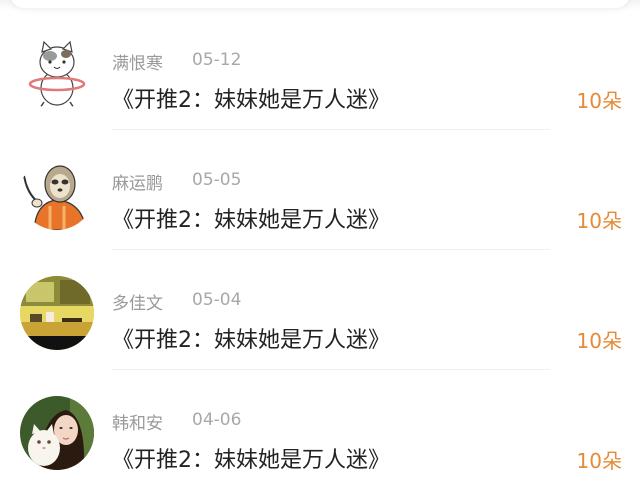  Describe the element at coordinates (217, 180) in the screenshot. I see `record-date: 05-05` at that location.